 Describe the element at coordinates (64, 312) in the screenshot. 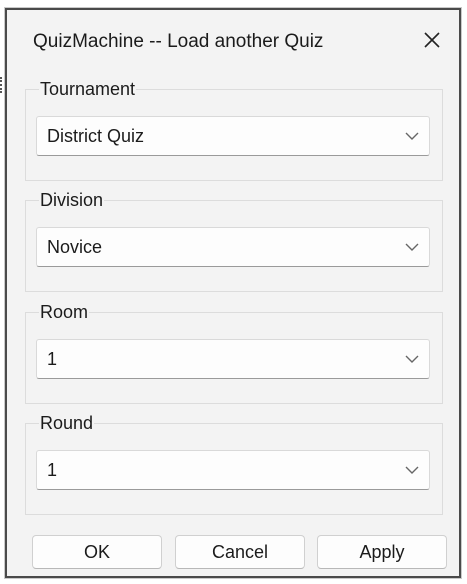

I see `room-label: Room` at that location.